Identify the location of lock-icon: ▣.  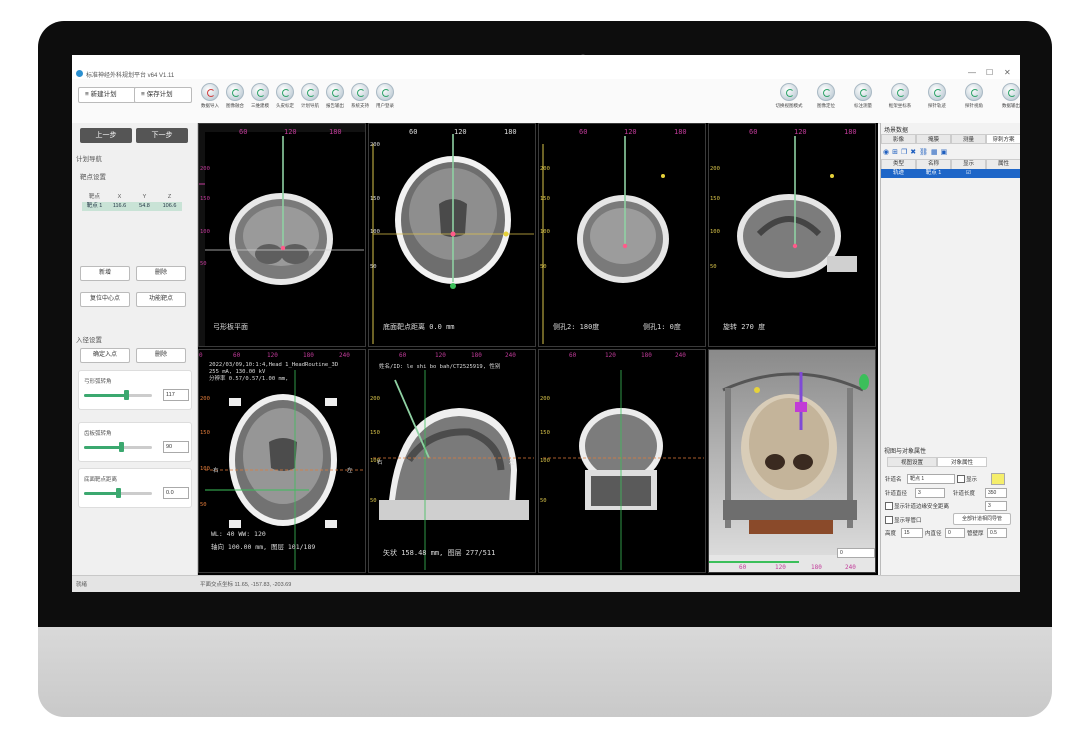
(944, 152).